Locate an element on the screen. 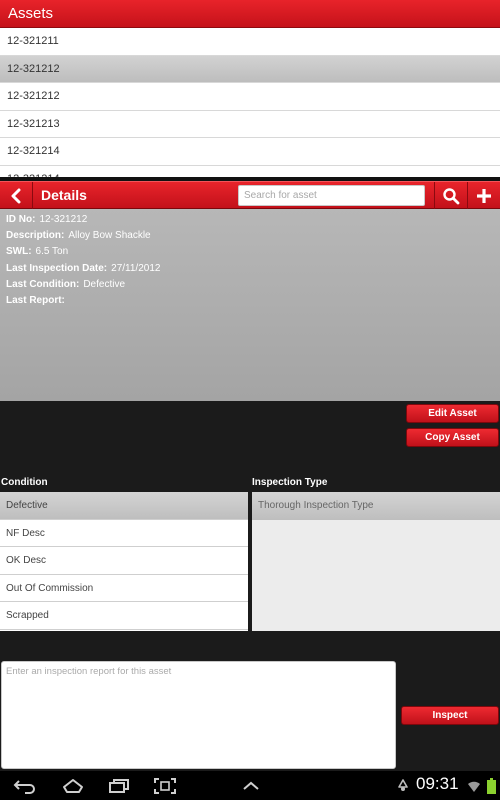 The image size is (500, 800). nav-recent-apps-button is located at coordinates (119, 785).